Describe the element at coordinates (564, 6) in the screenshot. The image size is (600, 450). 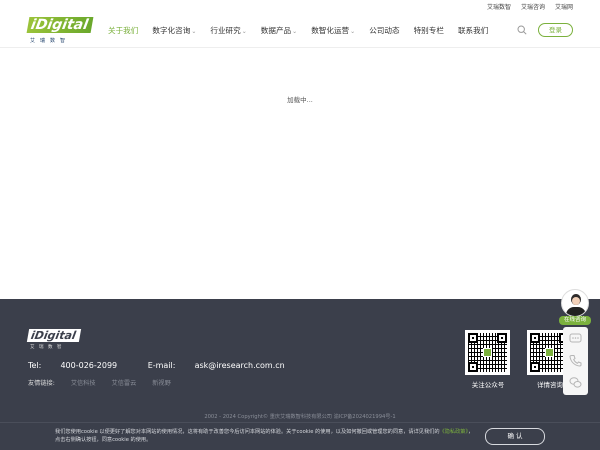
I see `topbar-link-iresearch: 艾瑞网` at that location.